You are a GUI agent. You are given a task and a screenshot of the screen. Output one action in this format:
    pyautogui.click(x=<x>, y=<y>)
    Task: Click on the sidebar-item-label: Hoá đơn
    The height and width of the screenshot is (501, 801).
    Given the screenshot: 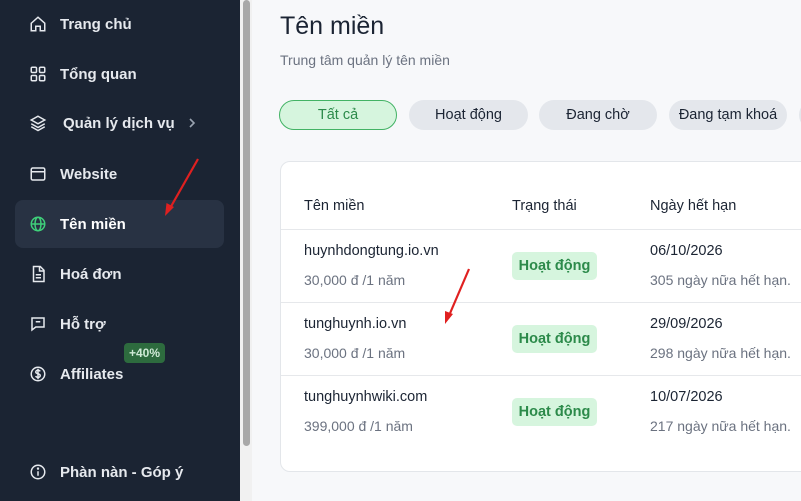 What is the action you would take?
    pyautogui.click(x=91, y=274)
    